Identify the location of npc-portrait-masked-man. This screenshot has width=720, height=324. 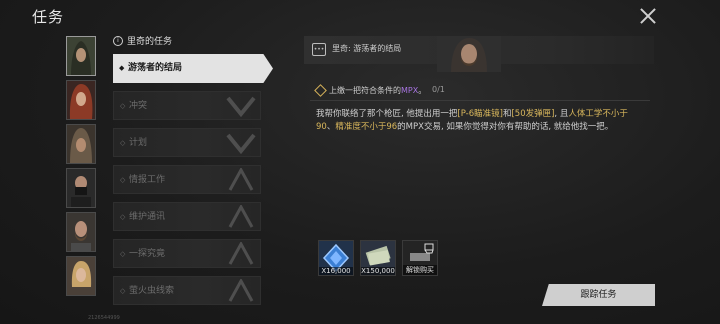
(81, 188).